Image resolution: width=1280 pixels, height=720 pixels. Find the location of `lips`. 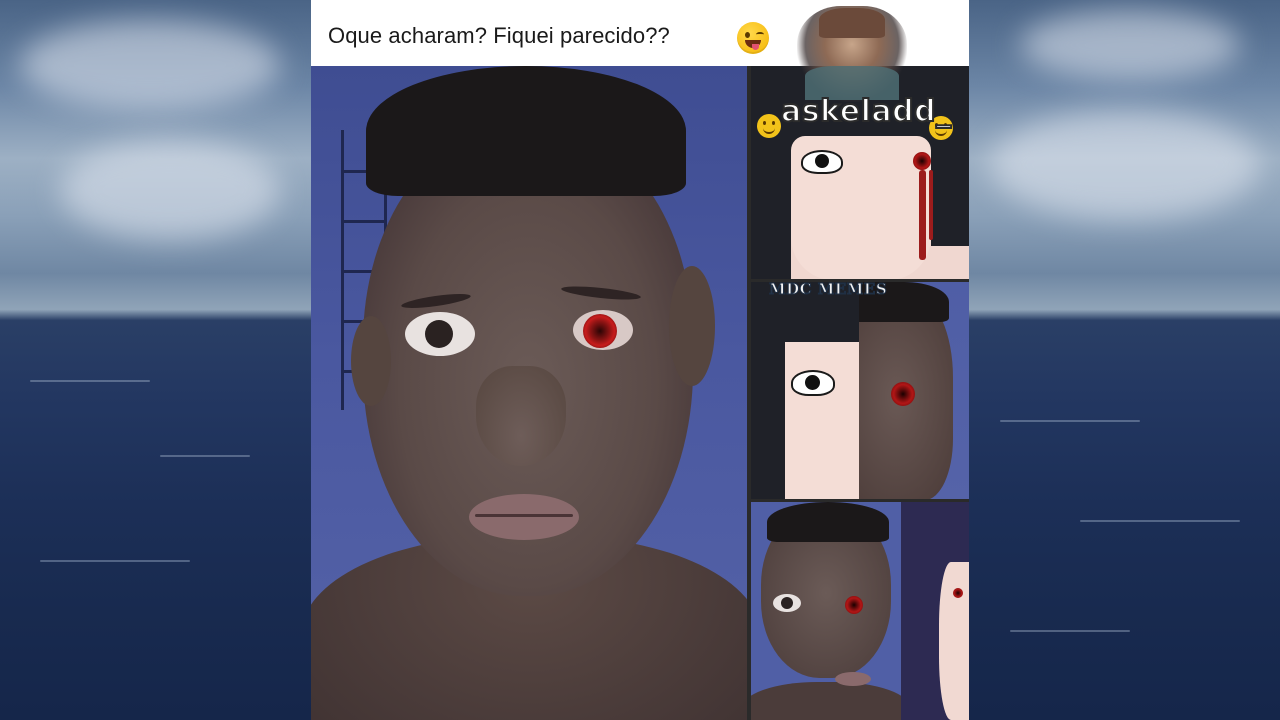

lips is located at coordinates (524, 517).